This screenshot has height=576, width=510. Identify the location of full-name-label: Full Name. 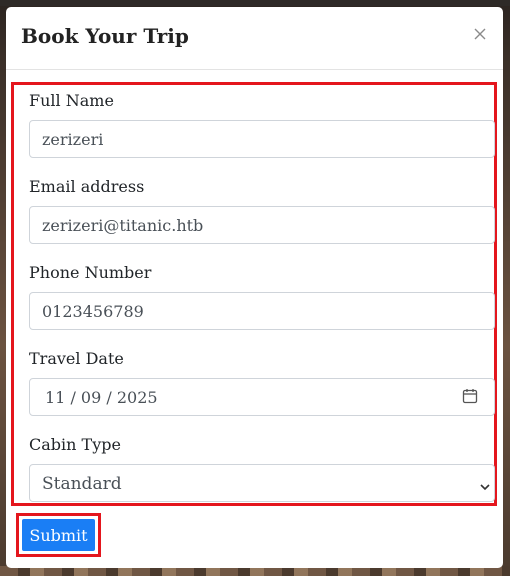
(71, 100).